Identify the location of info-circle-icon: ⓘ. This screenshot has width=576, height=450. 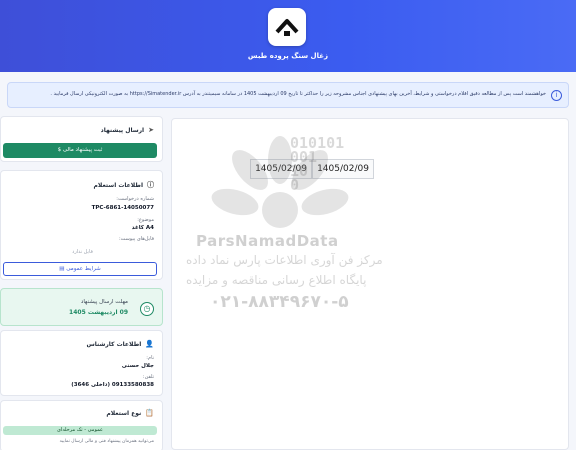
(150, 185).